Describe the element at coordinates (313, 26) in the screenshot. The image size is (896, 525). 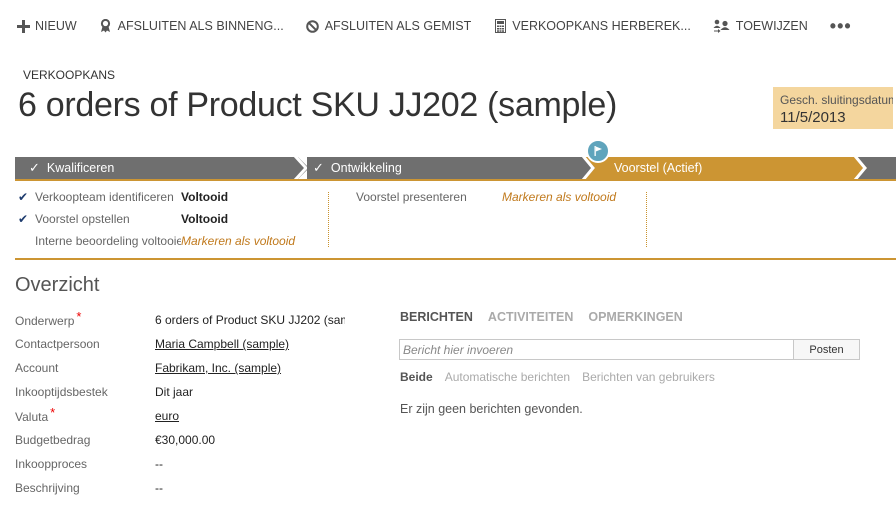
I see `block-icon` at that location.